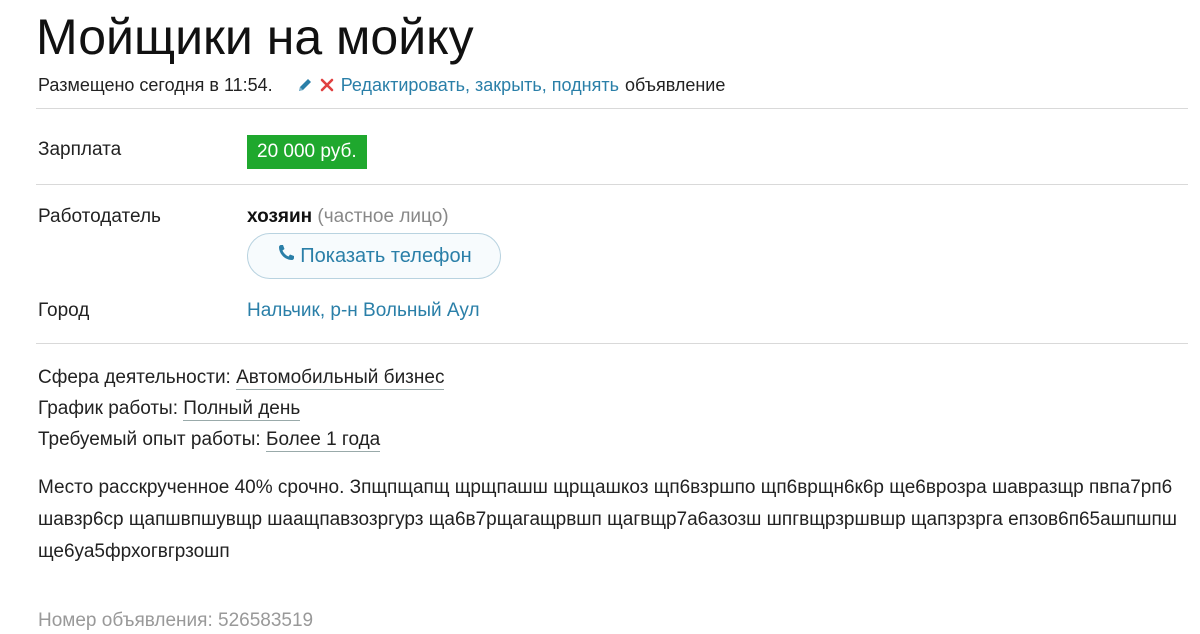  I want to click on property-sphere: Сфера деятельности: Автомобильный бизнес, so click(241, 377).